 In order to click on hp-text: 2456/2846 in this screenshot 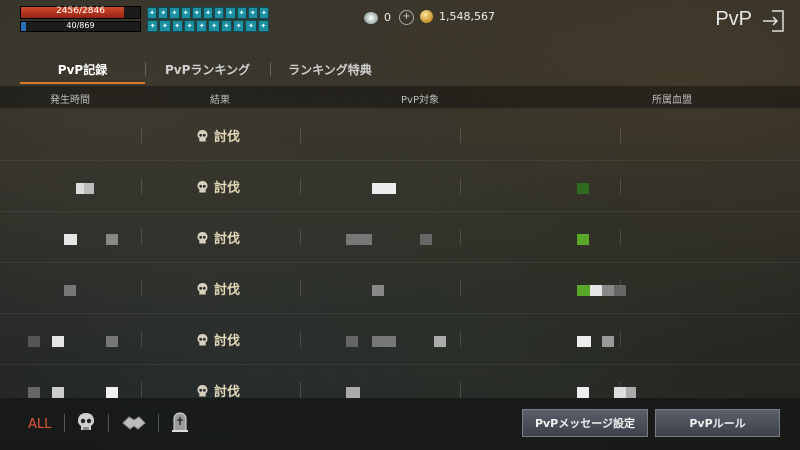, I will do `click(80, 11)`.